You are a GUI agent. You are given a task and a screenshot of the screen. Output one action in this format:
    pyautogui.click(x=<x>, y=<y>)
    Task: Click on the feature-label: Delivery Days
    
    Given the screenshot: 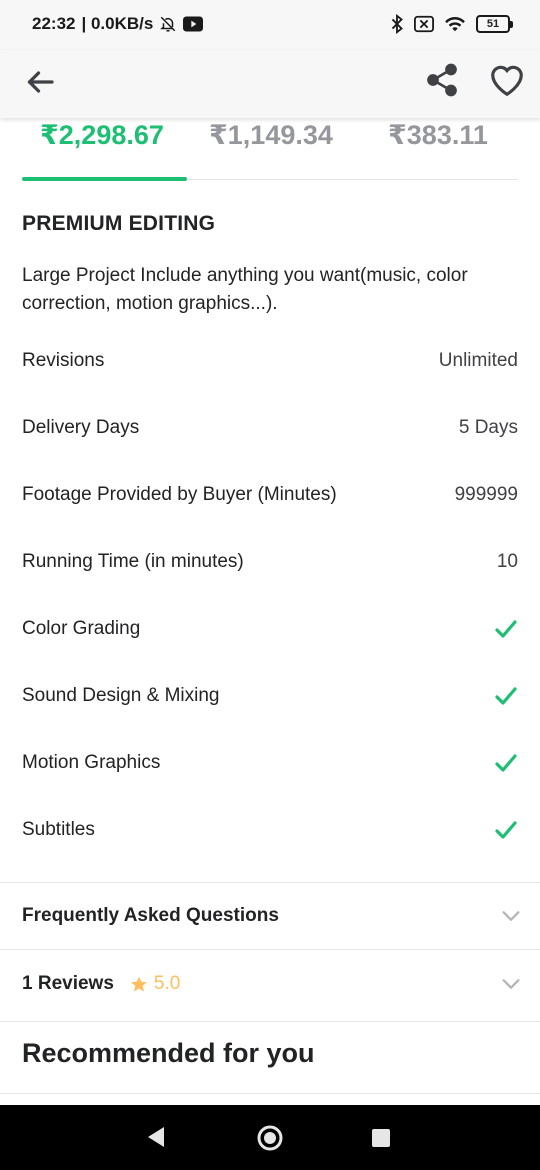 What is the action you would take?
    pyautogui.click(x=81, y=427)
    